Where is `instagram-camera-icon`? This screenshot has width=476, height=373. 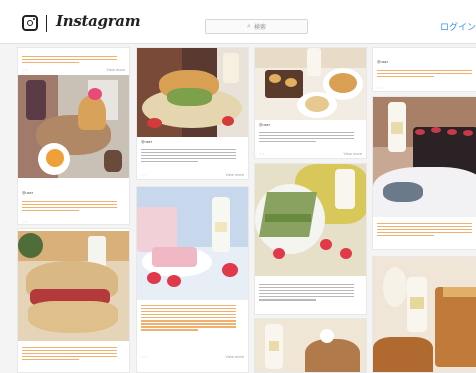 instagram-camera-icon is located at coordinates (30, 23).